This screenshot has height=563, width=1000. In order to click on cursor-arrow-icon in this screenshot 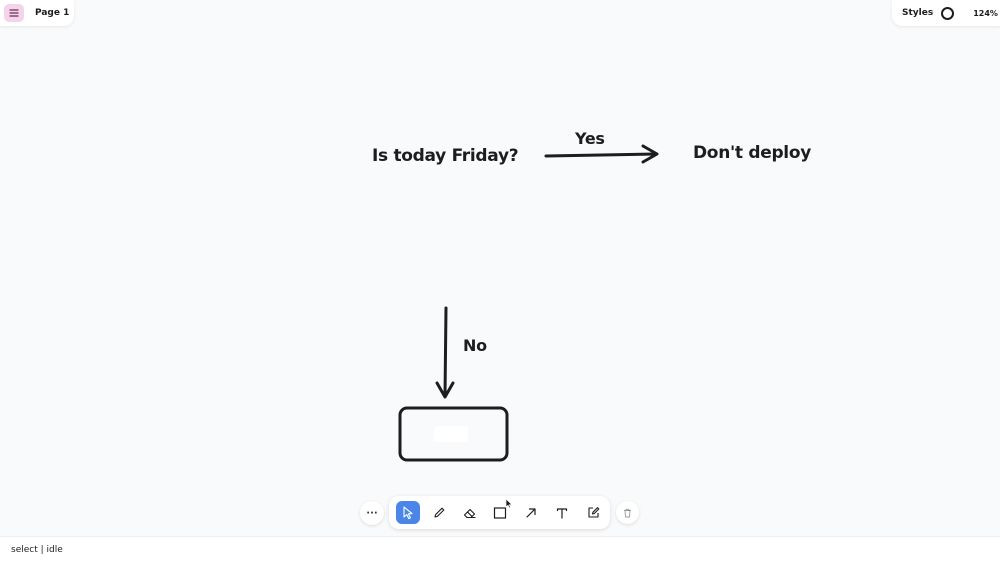, I will do `click(408, 512)`.